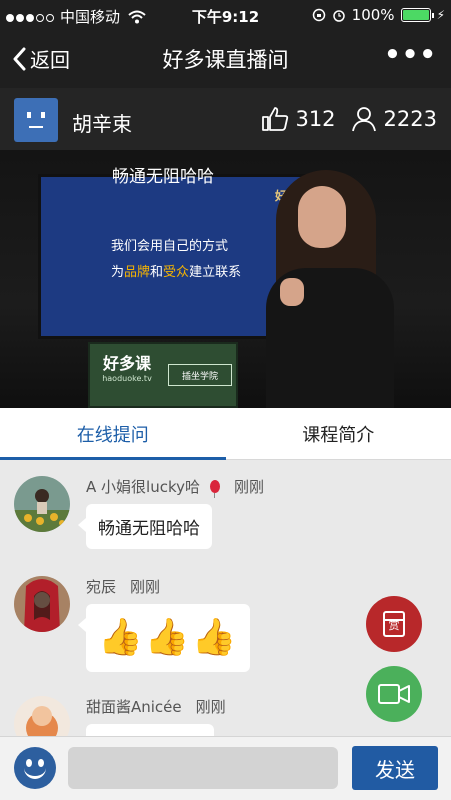  What do you see at coordinates (126, 363) in the screenshot?
I see `stand-logo: 好多课` at bounding box center [126, 363].